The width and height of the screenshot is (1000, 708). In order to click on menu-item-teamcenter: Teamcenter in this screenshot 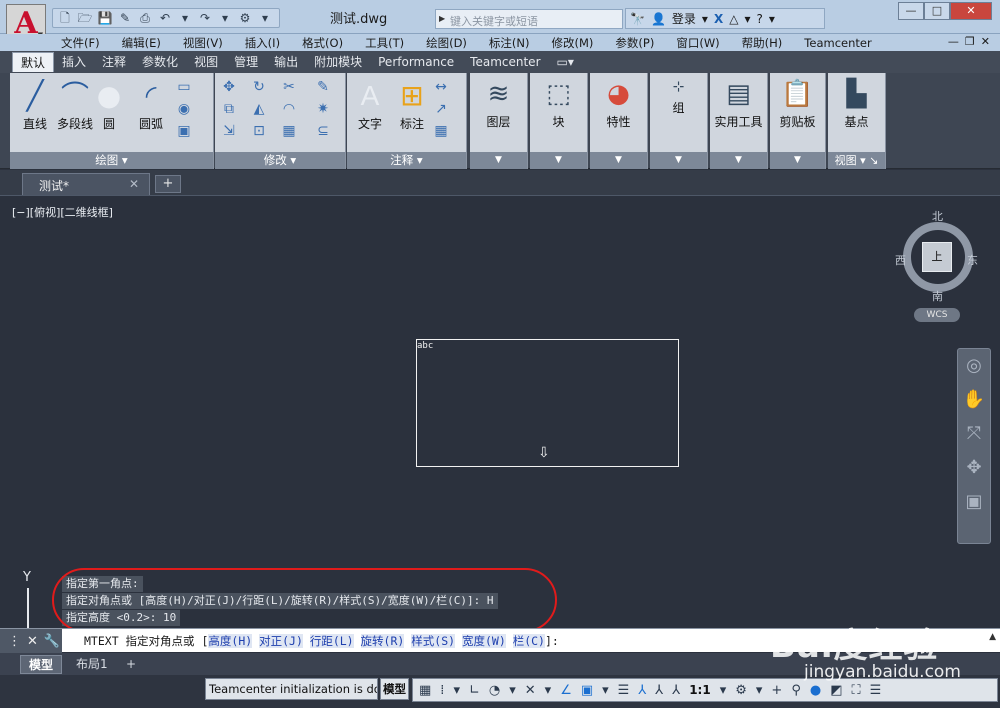, I will do `click(837, 43)`.